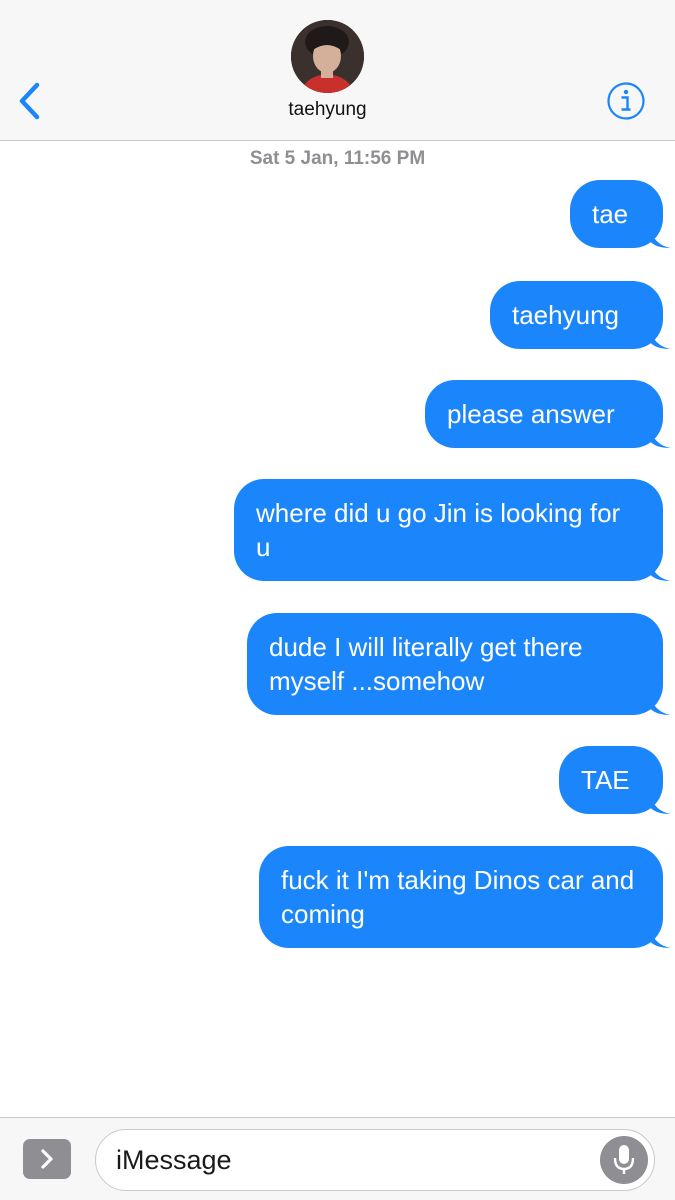 This screenshot has height=1200, width=675. Describe the element at coordinates (610, 214) in the screenshot. I see `message-text: tae` at that location.